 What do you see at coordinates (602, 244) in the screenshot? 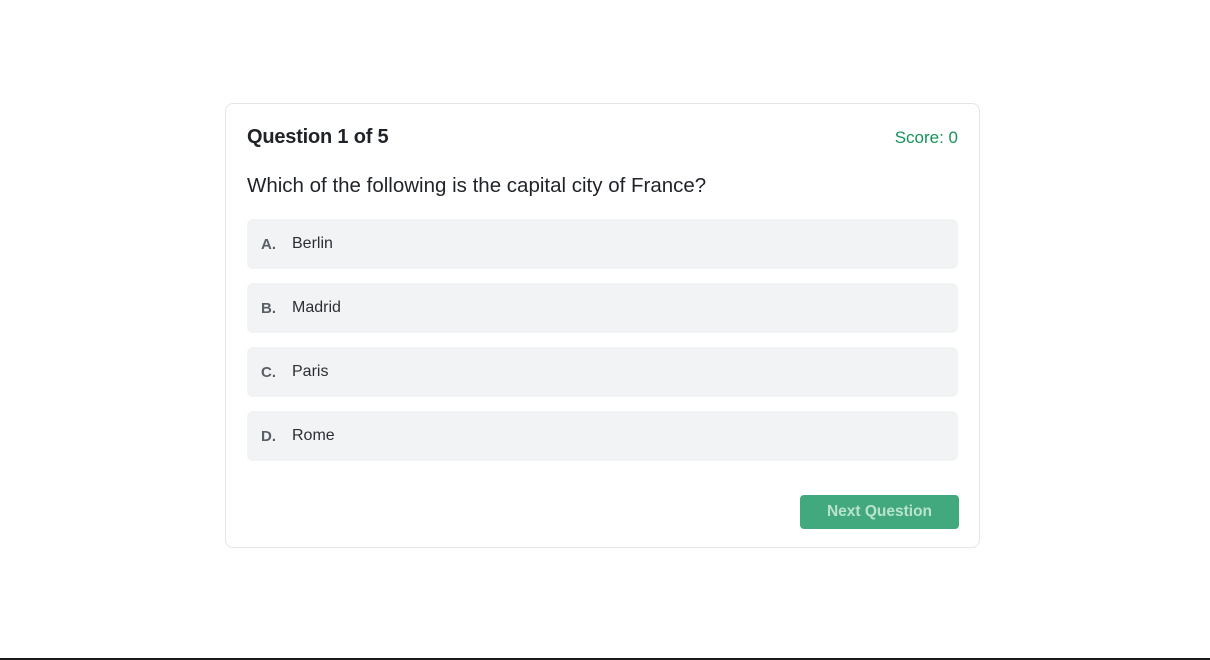
I see `option-a: A. Berlin` at bounding box center [602, 244].